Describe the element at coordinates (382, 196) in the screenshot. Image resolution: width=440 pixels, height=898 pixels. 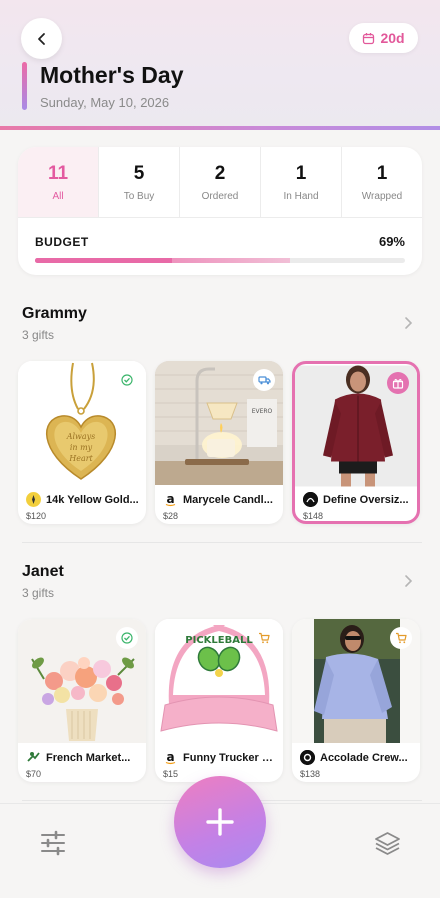
I see `stat-label: Wrapped` at that location.